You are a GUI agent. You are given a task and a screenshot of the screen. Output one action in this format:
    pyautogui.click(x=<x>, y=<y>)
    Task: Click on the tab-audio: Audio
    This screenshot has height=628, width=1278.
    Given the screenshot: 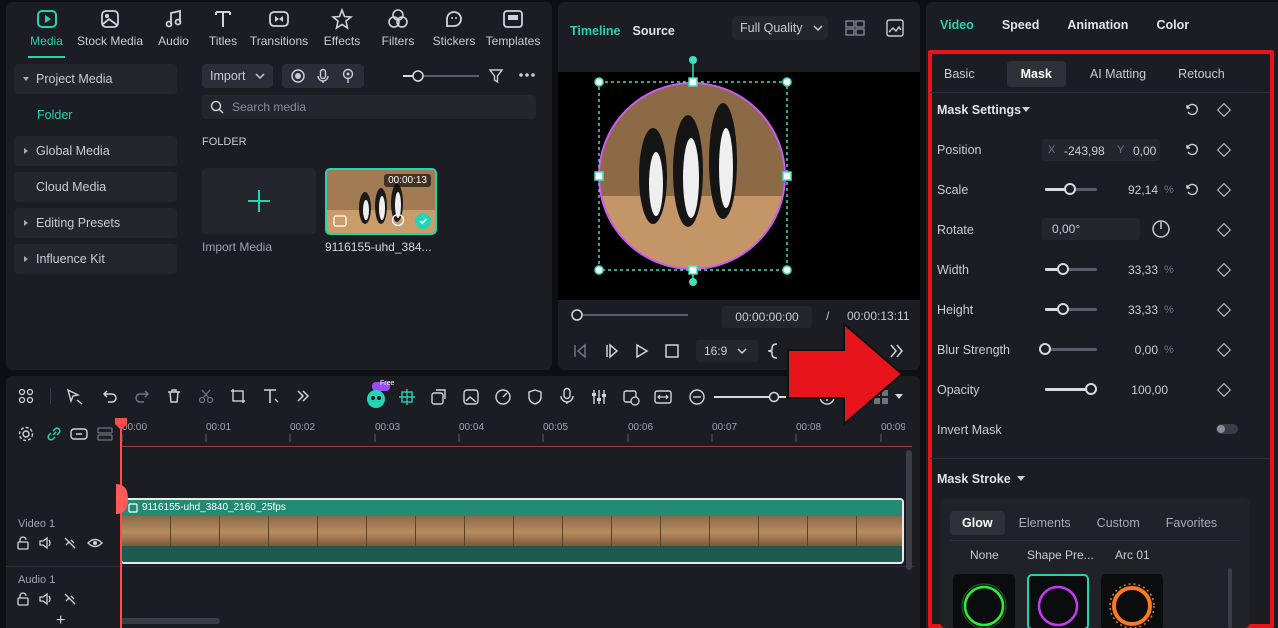 What is the action you would take?
    pyautogui.click(x=173, y=30)
    